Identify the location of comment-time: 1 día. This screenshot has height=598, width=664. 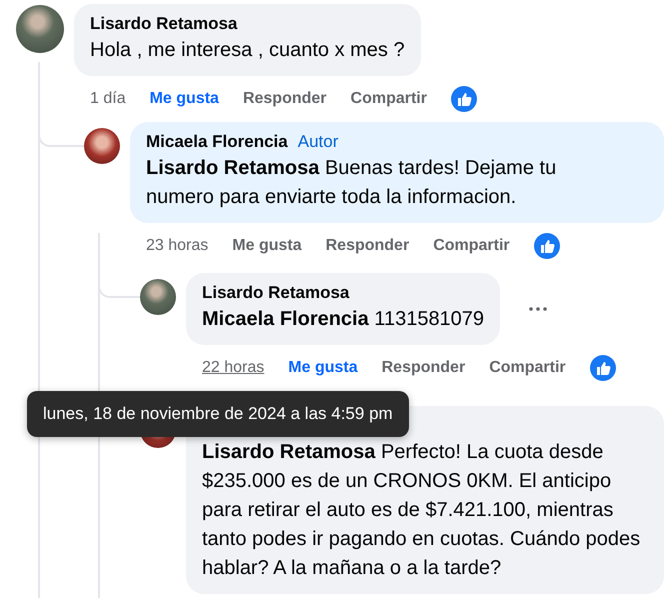
(108, 99).